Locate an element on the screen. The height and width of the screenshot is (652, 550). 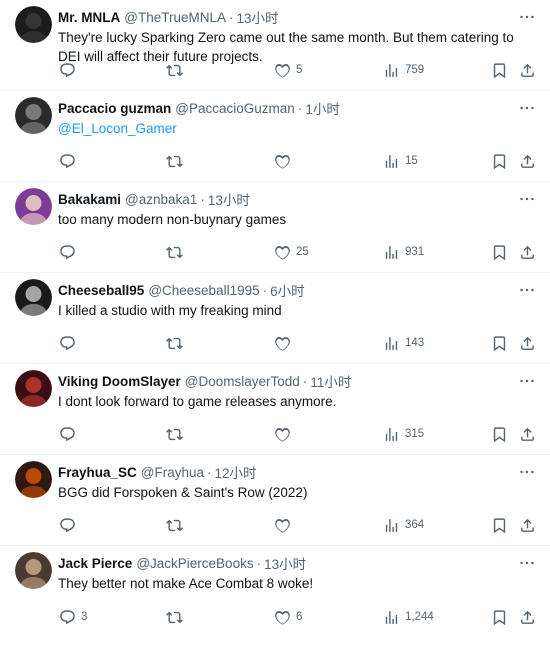
user-handle: @aznbaka1 is located at coordinates (161, 199).